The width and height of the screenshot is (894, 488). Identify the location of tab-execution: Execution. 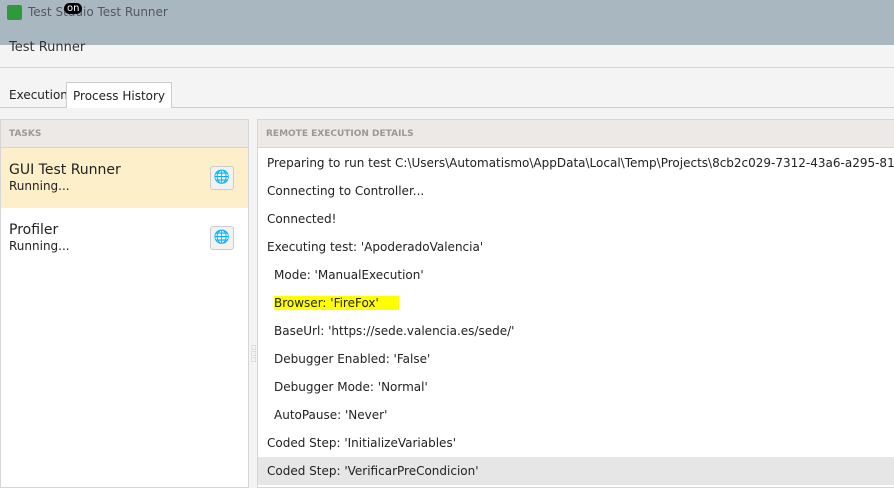
(38, 95).